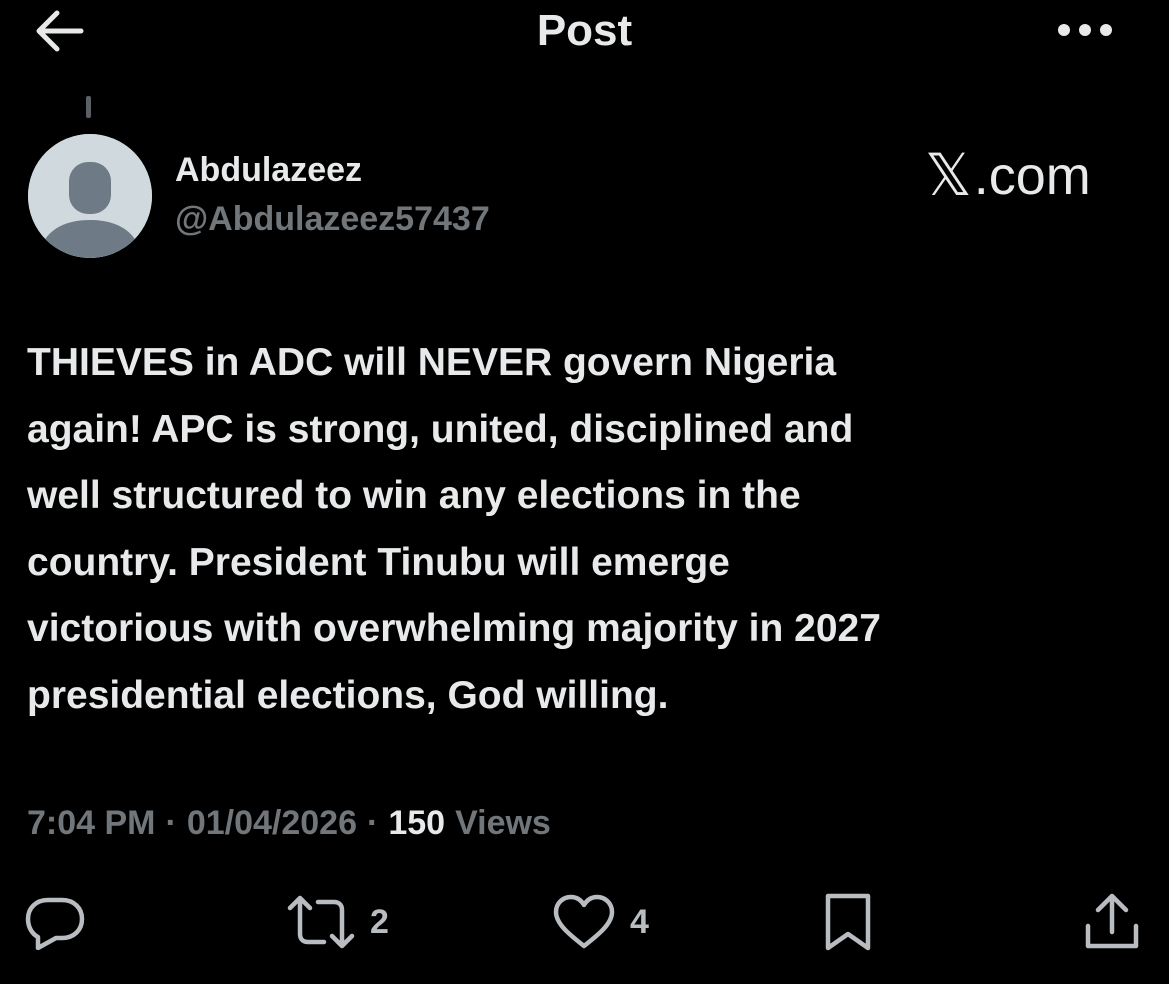 The height and width of the screenshot is (984, 1169). Describe the element at coordinates (91, 823) in the screenshot. I see `post-time: 7:04 PM` at that location.